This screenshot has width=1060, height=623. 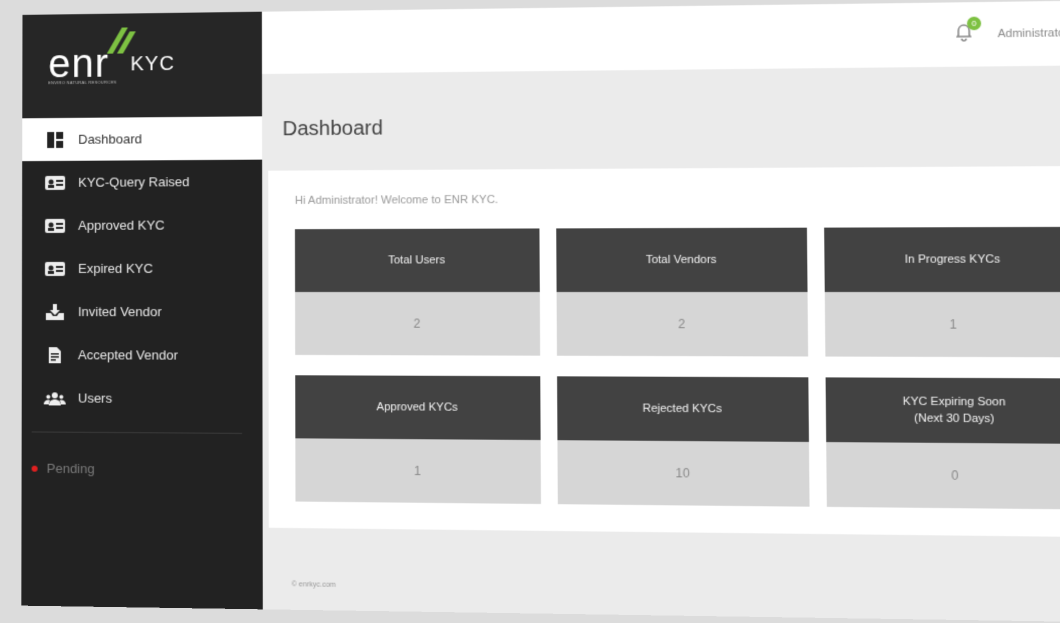 I want to click on sidebar-item-label: Invited Vendor, so click(x=119, y=312).